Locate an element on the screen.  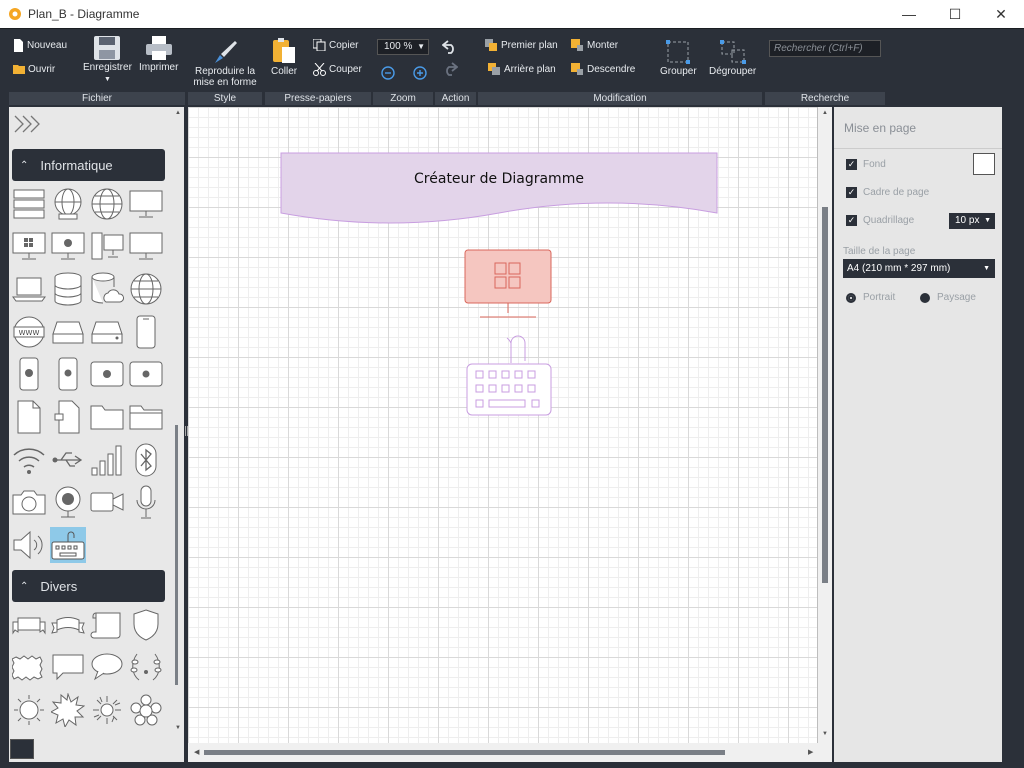
premier-plan-button: Premier plan is located at coordinates (521, 45).